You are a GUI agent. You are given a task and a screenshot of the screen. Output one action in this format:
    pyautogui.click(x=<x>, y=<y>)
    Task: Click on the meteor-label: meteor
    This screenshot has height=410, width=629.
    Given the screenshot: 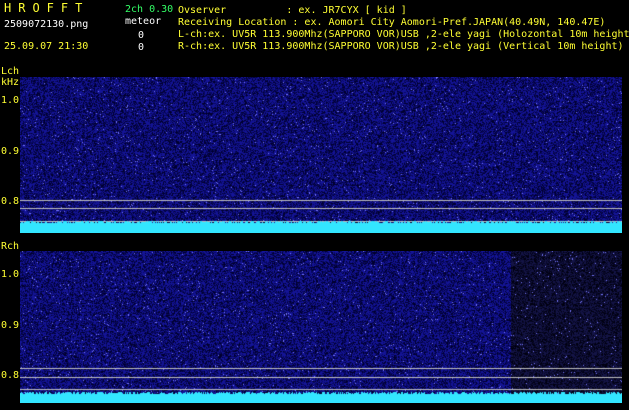 What is the action you would take?
    pyautogui.click(x=143, y=21)
    